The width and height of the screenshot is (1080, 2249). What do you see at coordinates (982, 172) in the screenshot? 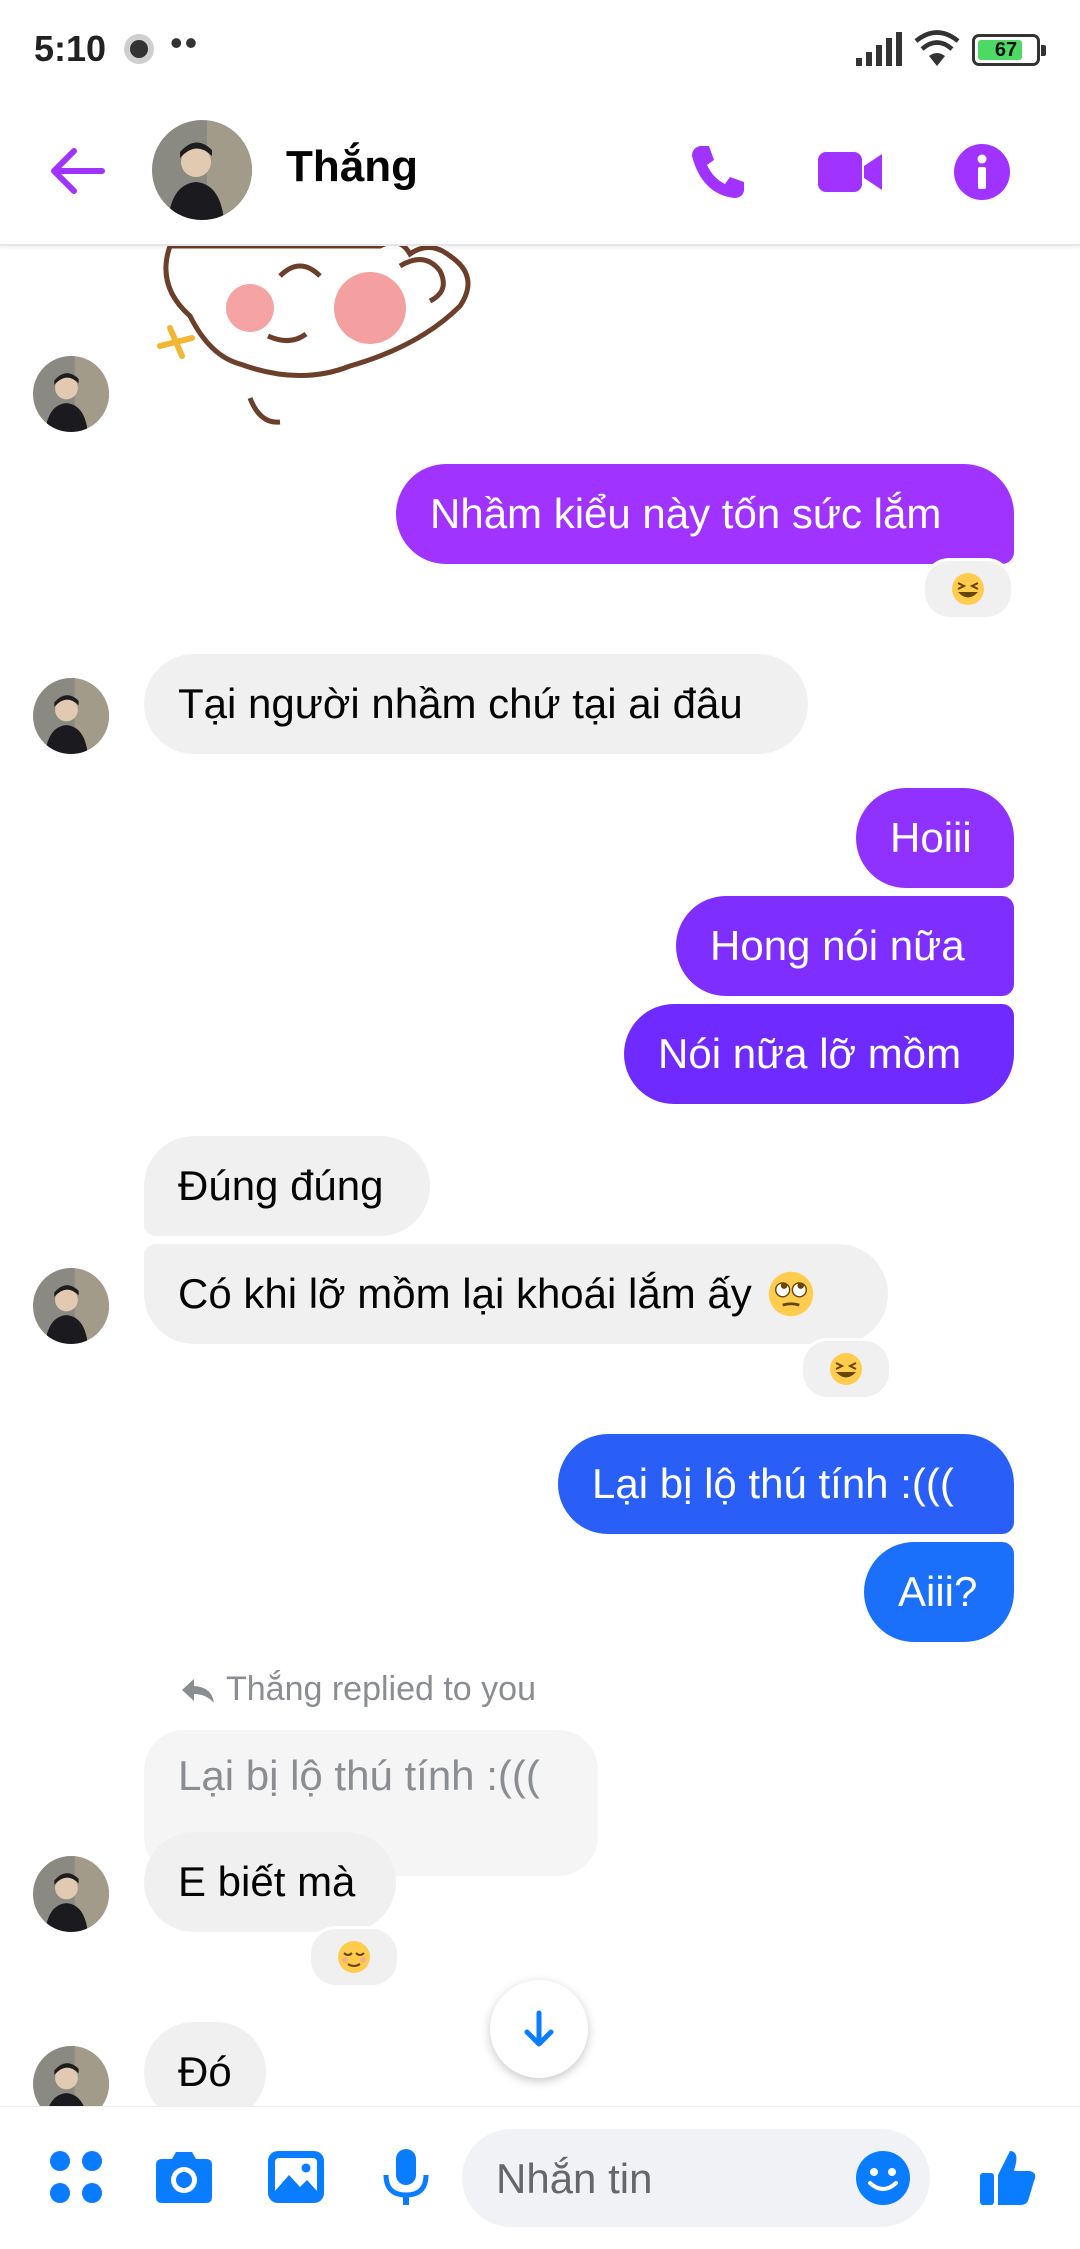
I see `info-icon` at bounding box center [982, 172].